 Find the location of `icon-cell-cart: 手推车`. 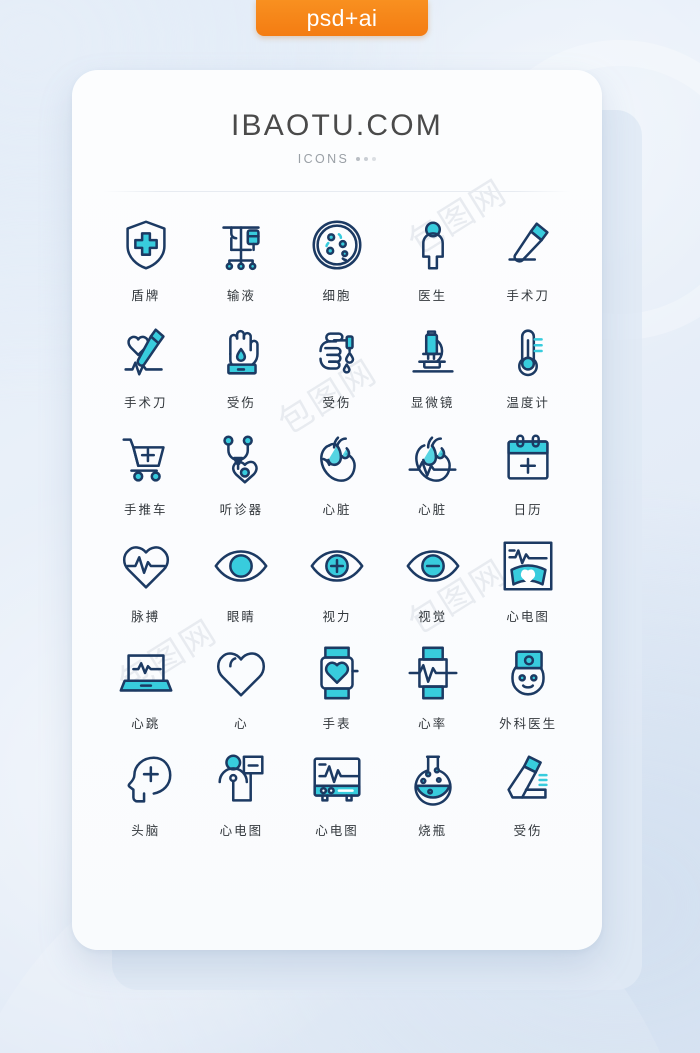

icon-cell-cart: 手推车 is located at coordinates (146, 473).